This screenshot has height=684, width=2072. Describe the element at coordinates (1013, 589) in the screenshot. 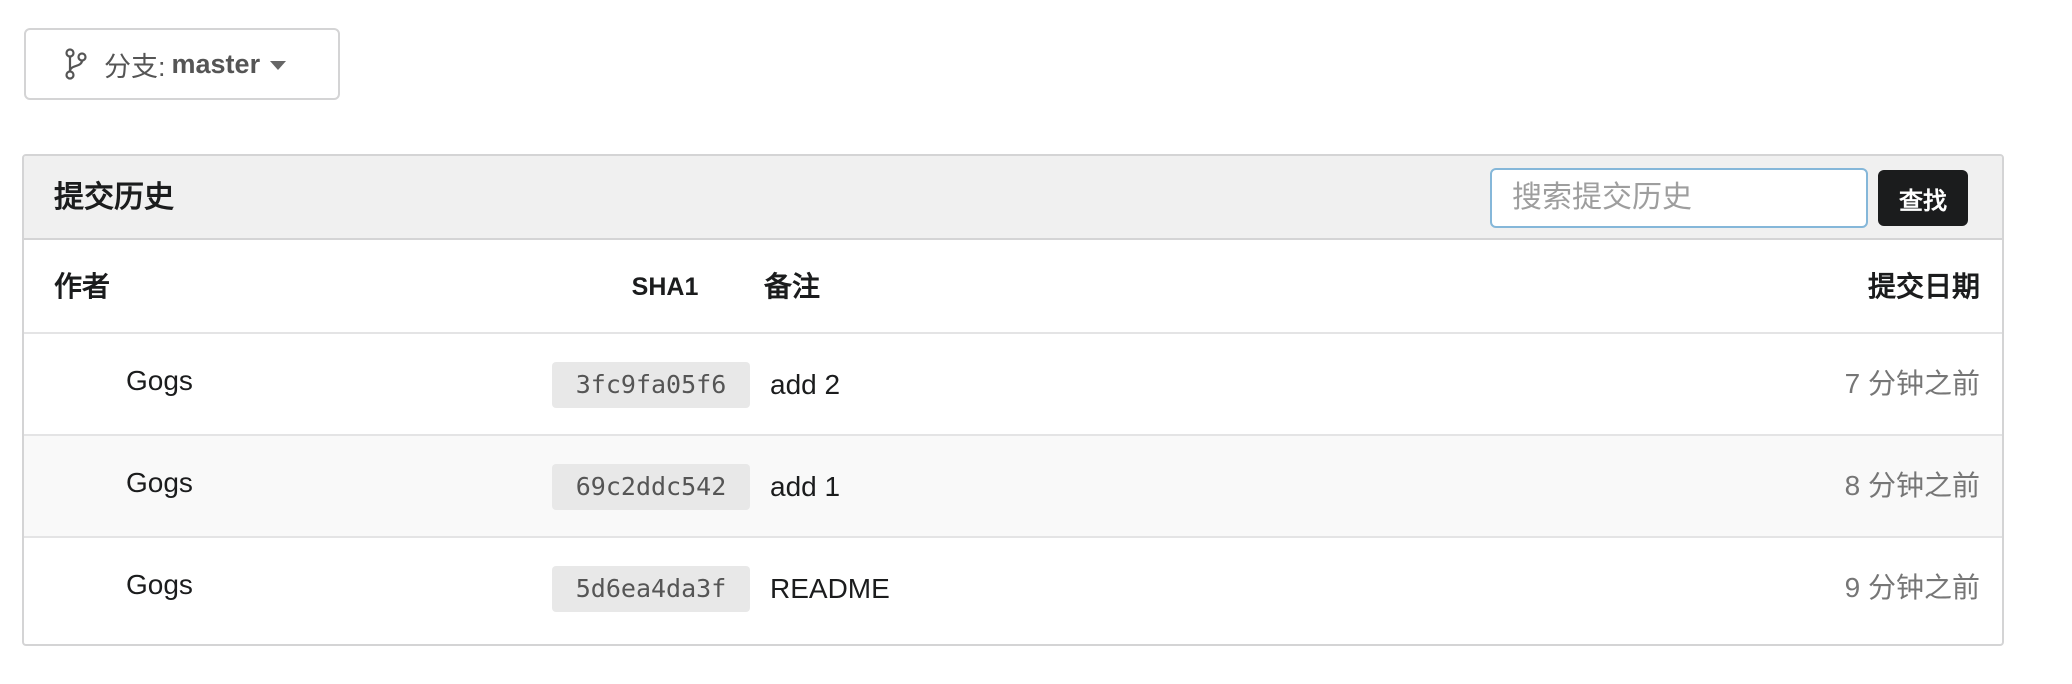

I see `table-row: Gogs 5d6ea4da3f README 9 分钟之前` at that location.